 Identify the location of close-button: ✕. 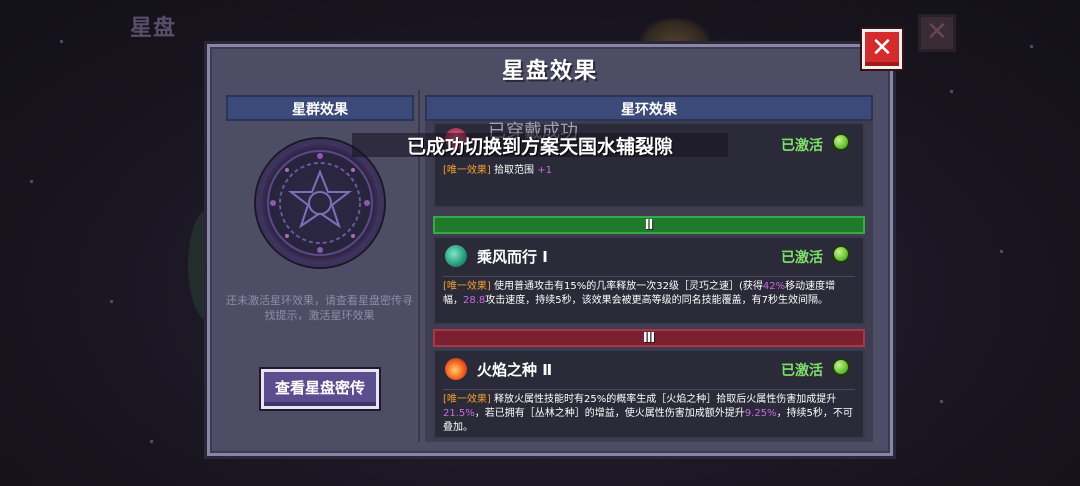
(882, 49).